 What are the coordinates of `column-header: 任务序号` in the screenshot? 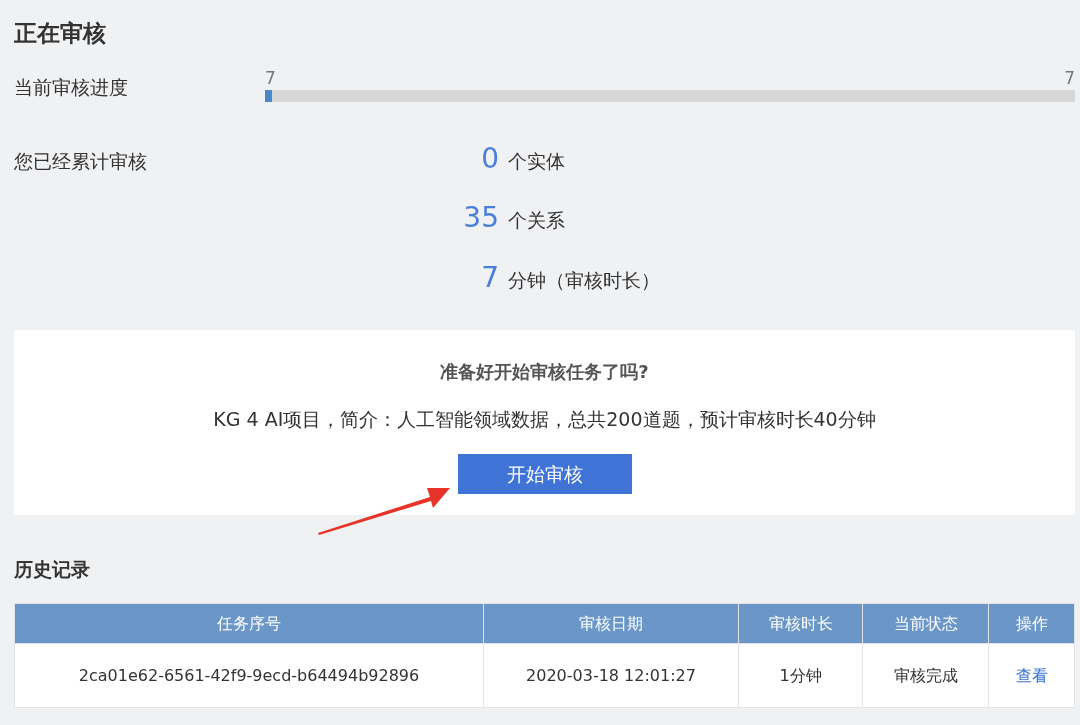 It's located at (249, 623).